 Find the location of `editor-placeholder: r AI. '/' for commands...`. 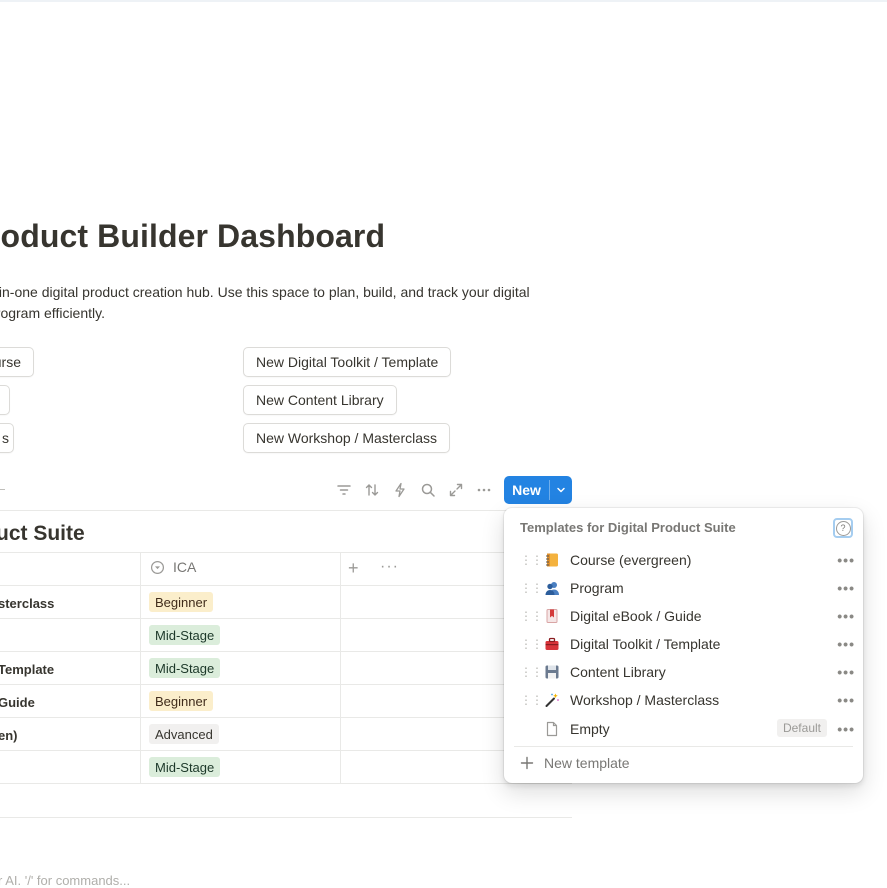

editor-placeholder: r AI. '/' for commands... is located at coordinates (65, 880).